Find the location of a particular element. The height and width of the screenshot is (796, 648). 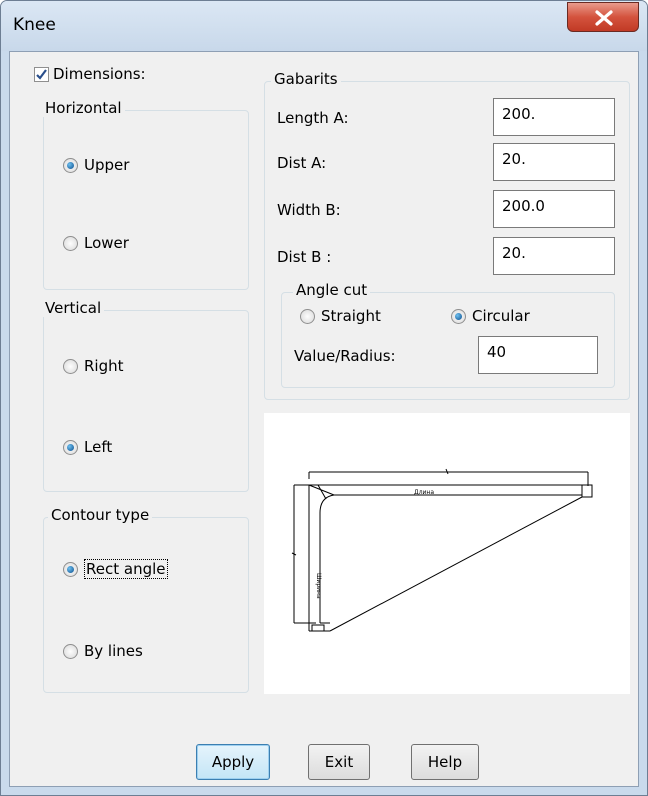

width-b-field: 200.0 is located at coordinates (554, 209).